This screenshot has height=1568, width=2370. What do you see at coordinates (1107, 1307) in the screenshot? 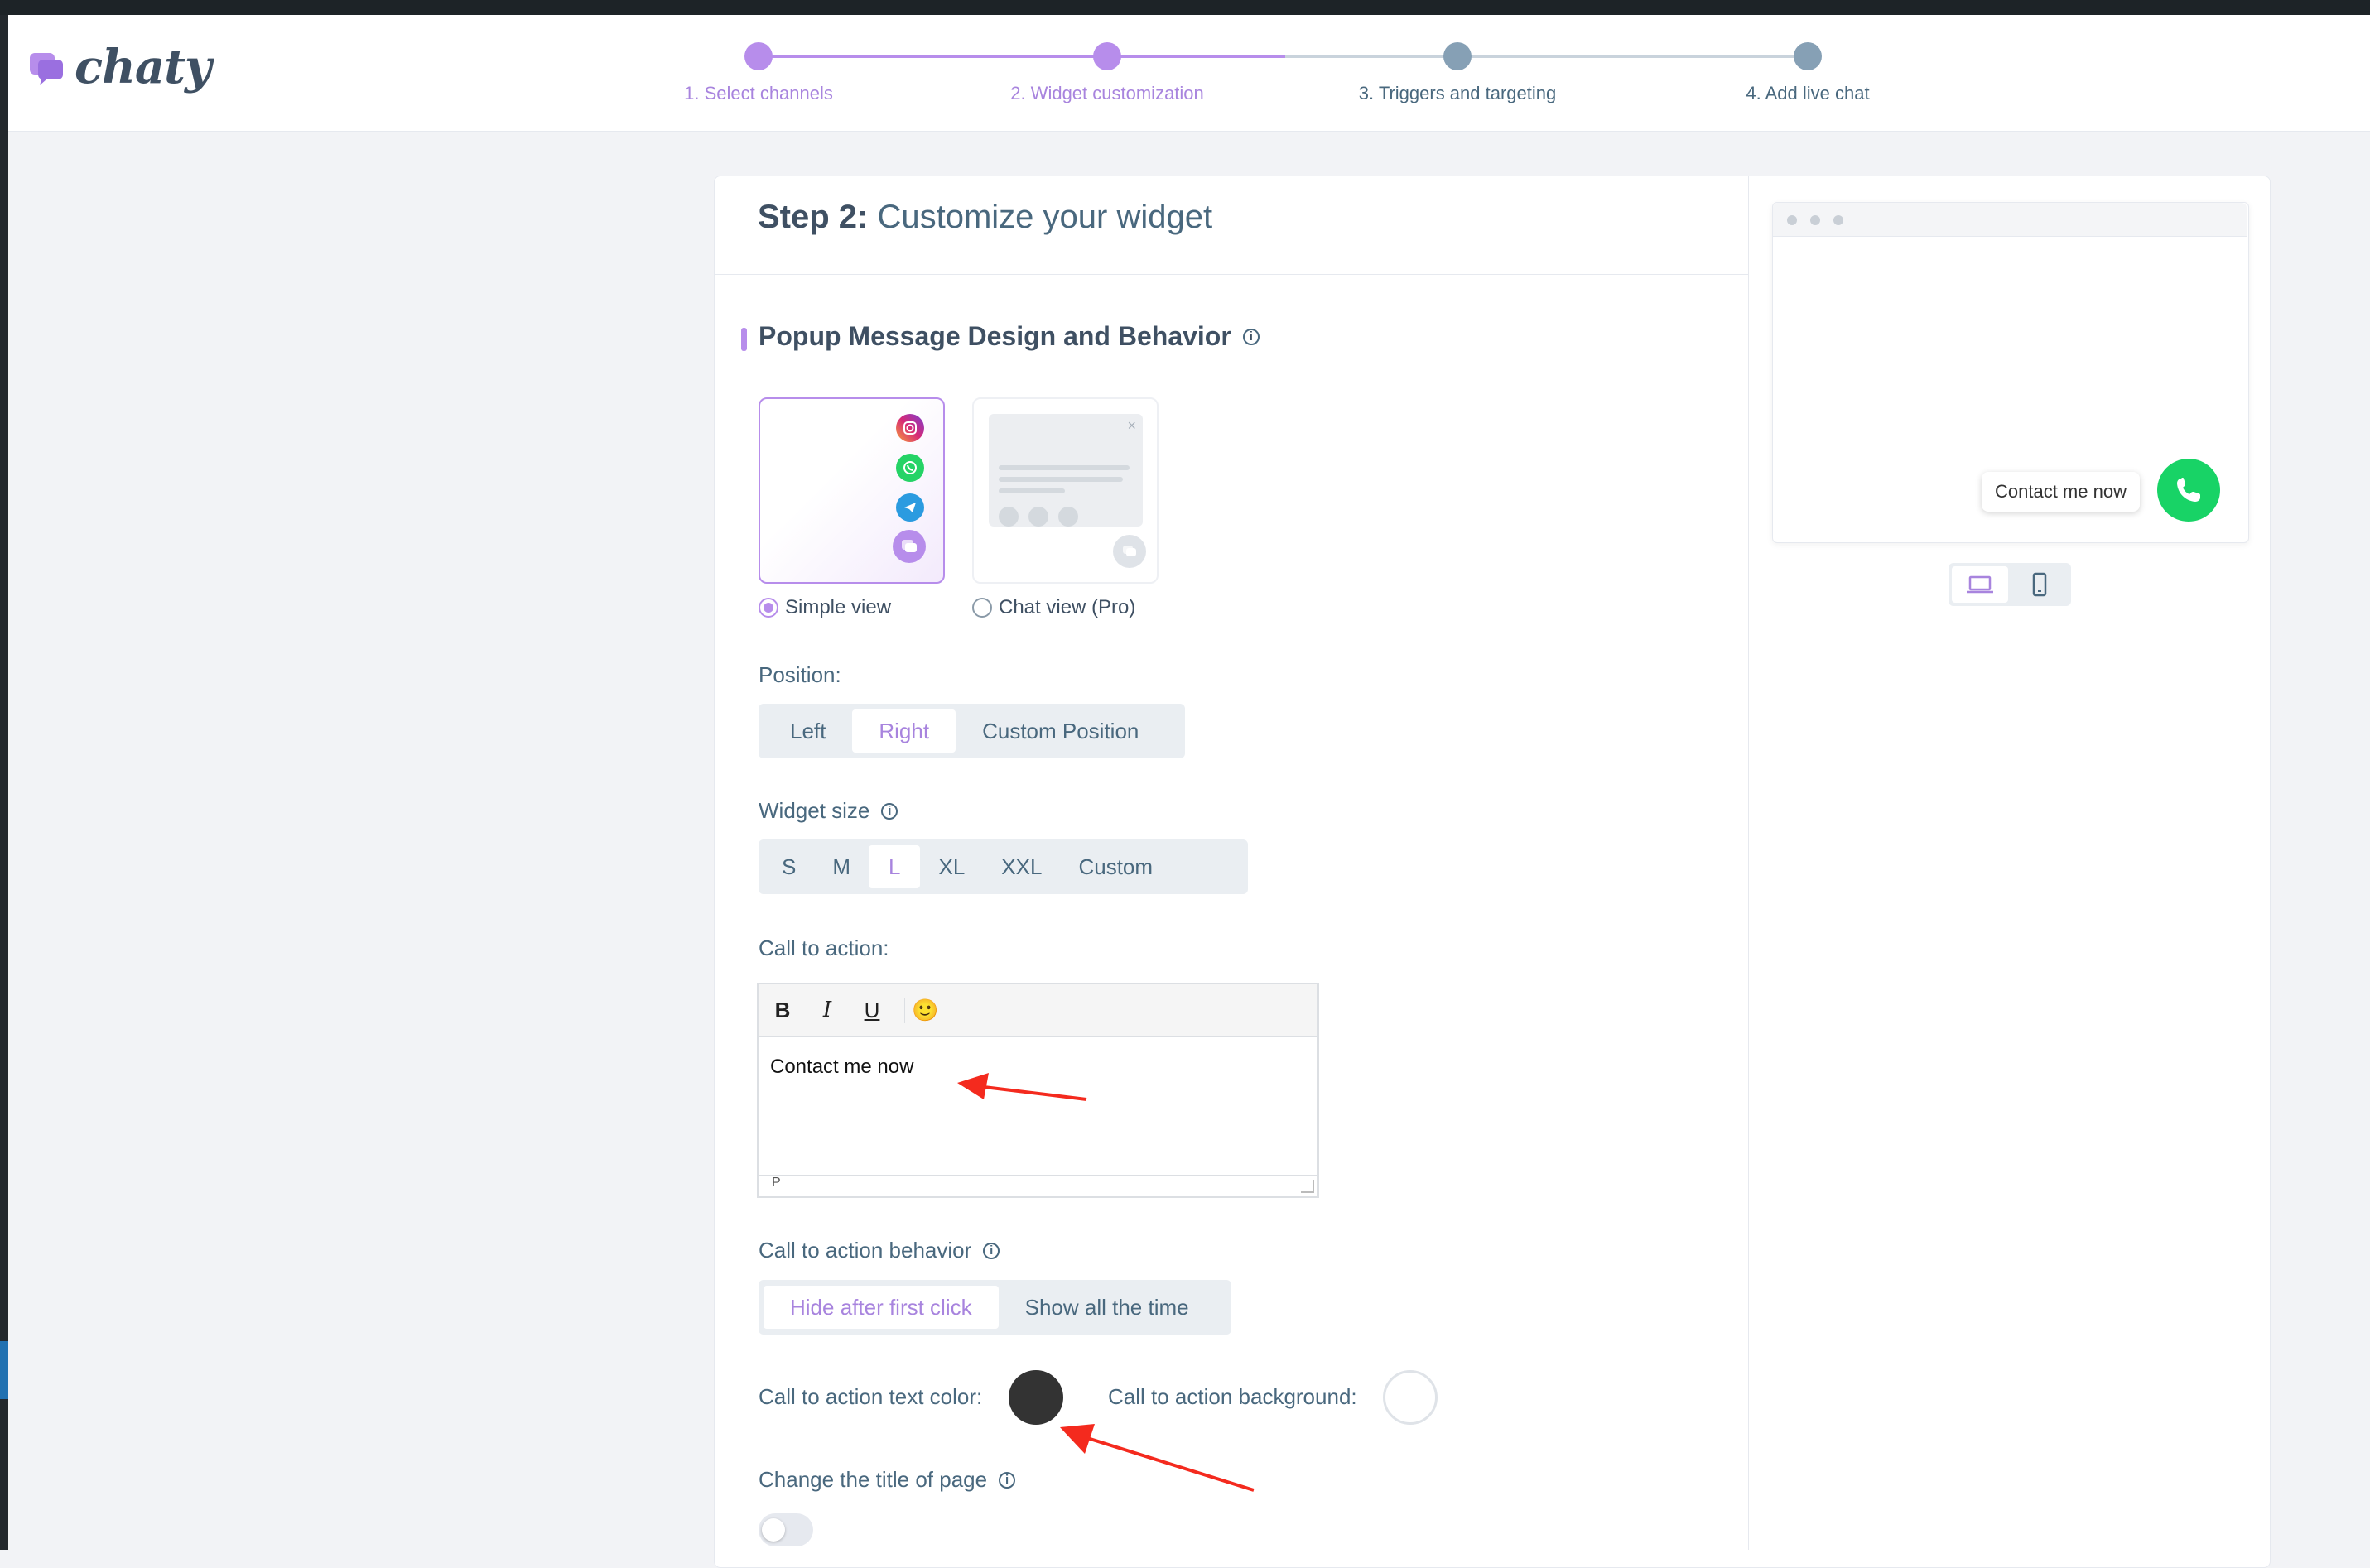
I see `show-all-time-button: Show all the time` at bounding box center [1107, 1307].